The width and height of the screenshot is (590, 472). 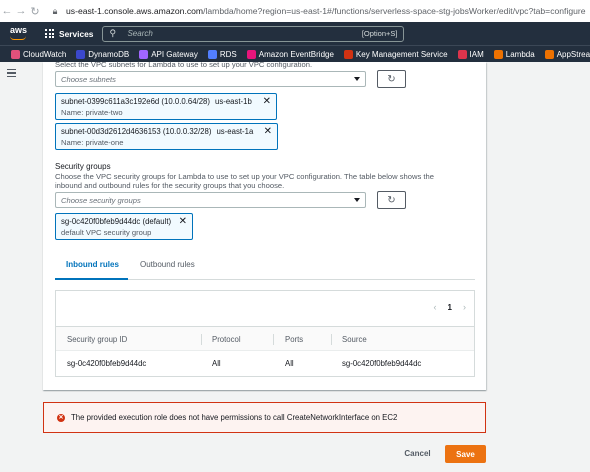 I want to click on appstream-icon, so click(x=549, y=54).